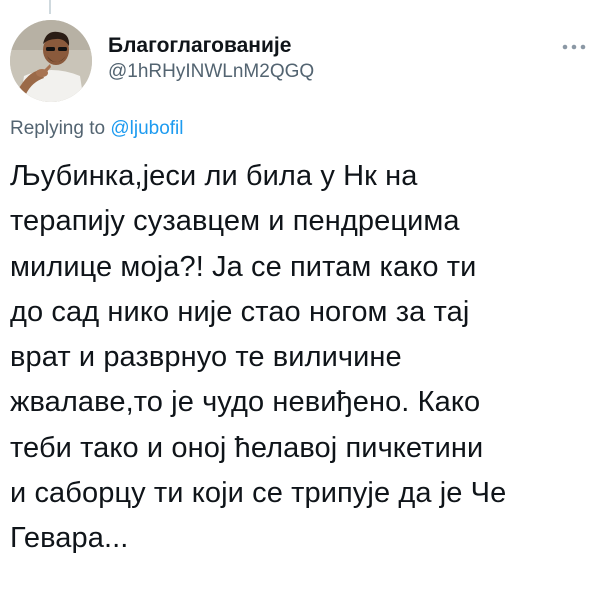  Describe the element at coordinates (245, 402) in the screenshot. I see `tweet-text-line: жвалаве,то је чудо невиђено. Како` at that location.